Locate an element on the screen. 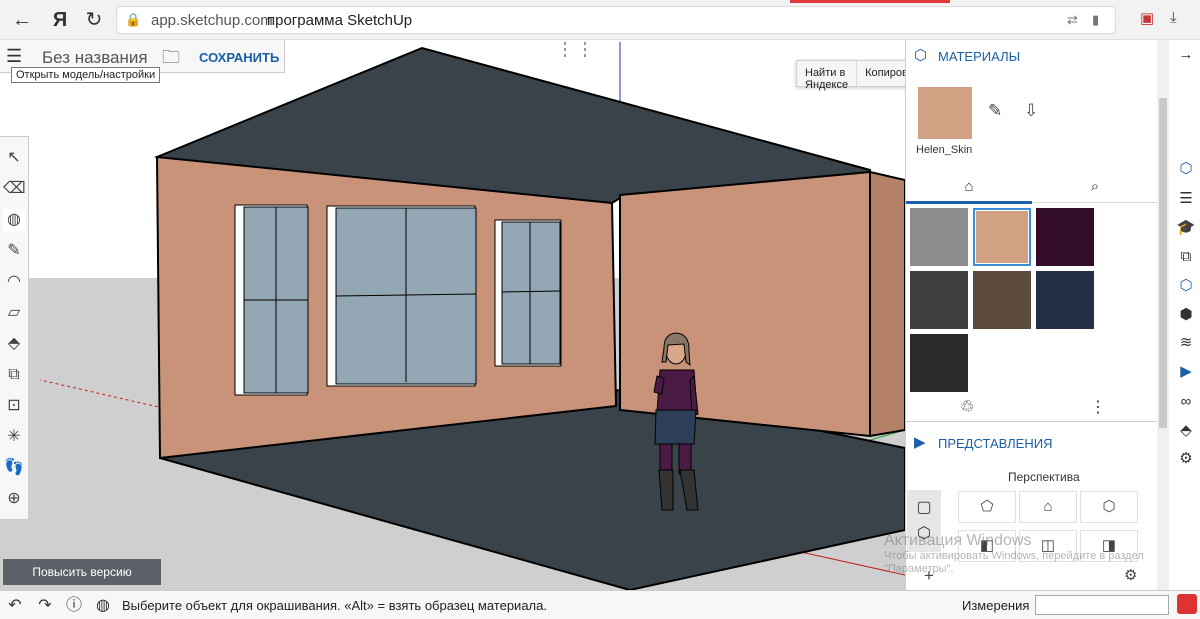 The image size is (1200, 619). materials-header: ⬡ МАТЕРИАЛЫ is located at coordinates (967, 56).